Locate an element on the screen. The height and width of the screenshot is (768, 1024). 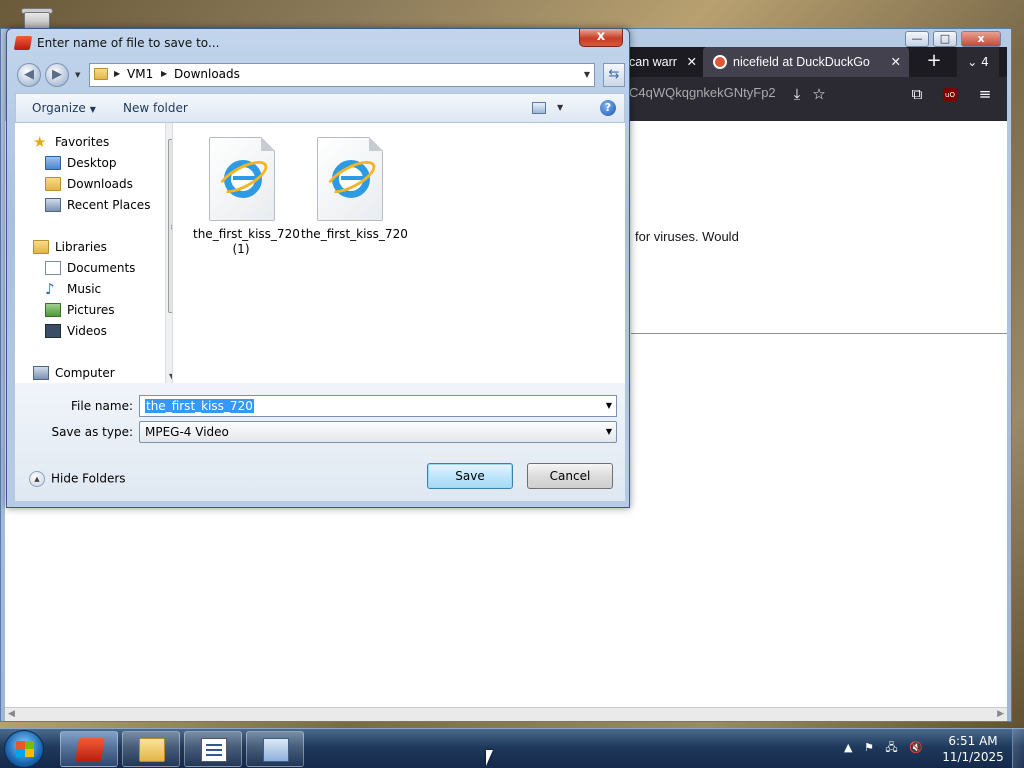
refresh-button: ⇆ is located at coordinates (614, 75).